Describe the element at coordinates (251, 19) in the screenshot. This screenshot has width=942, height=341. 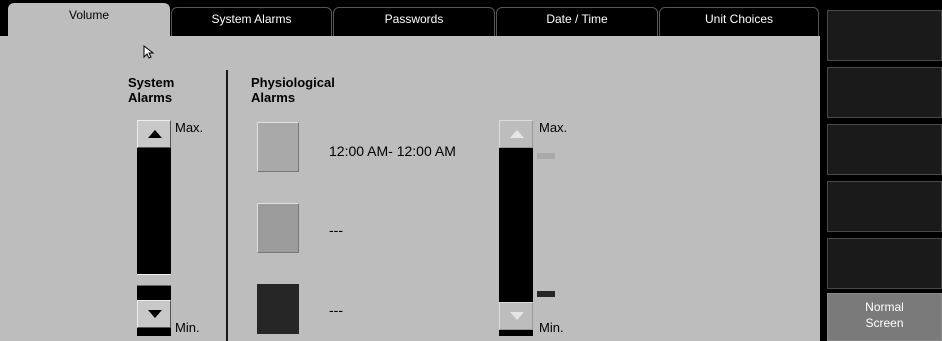
I see `tab-system-alarms-label: System Alarms` at that location.